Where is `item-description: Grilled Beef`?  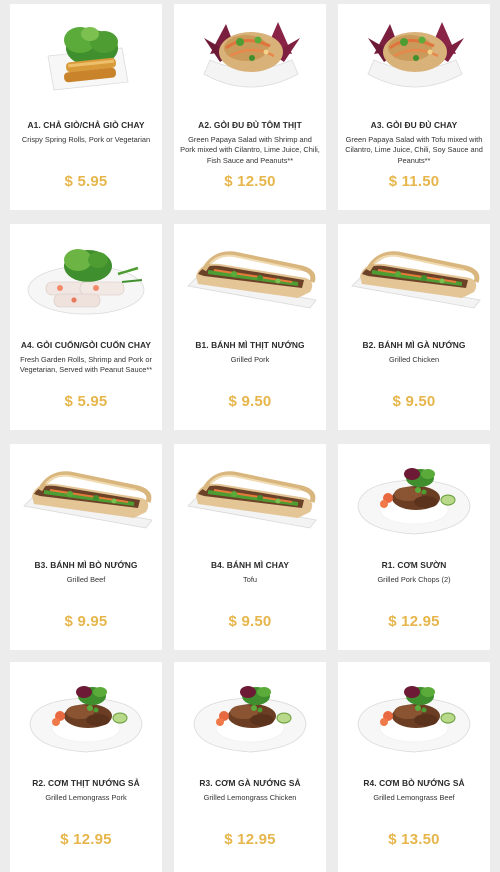 item-description: Grilled Beef is located at coordinates (86, 579).